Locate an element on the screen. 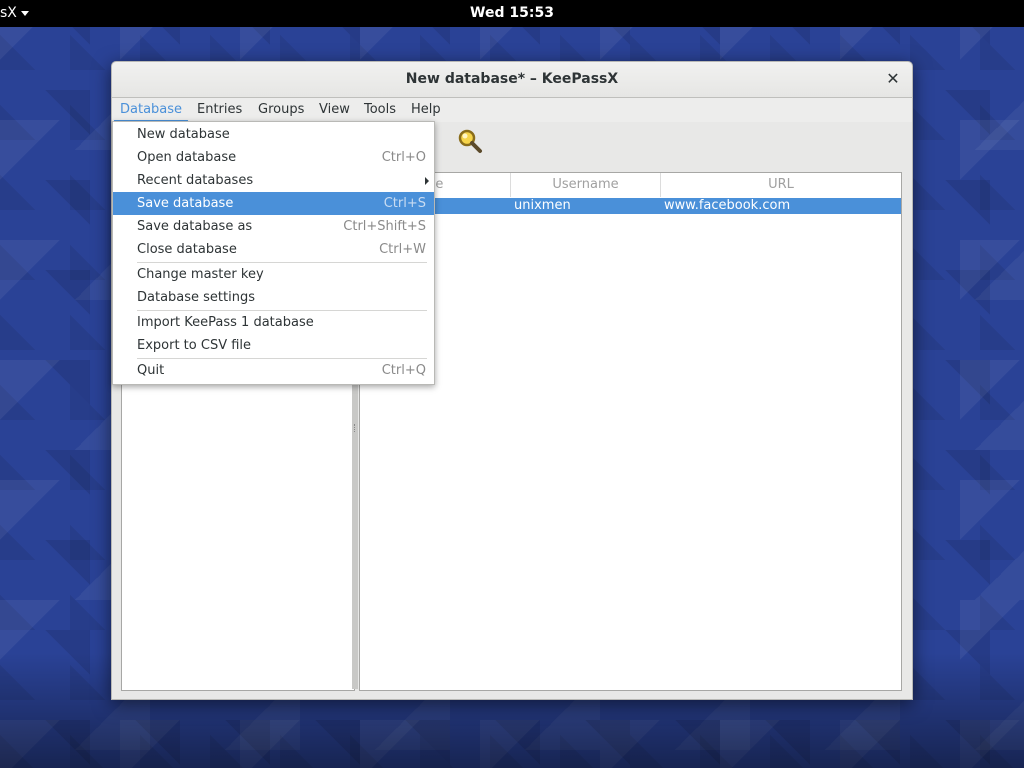 Image resolution: width=1024 pixels, height=768 pixels. menu-groups: Groups is located at coordinates (281, 110).